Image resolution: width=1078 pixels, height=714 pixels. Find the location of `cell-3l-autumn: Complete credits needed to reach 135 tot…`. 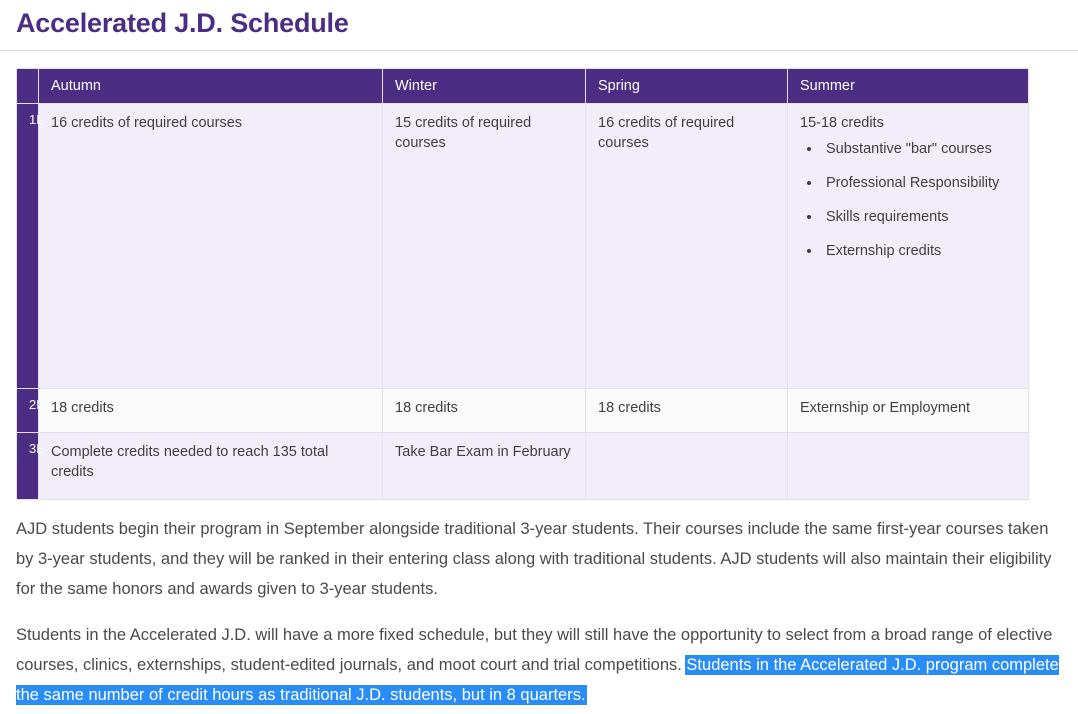

cell-3l-autumn: Complete credits needed to reach 135 tot… is located at coordinates (210, 466).